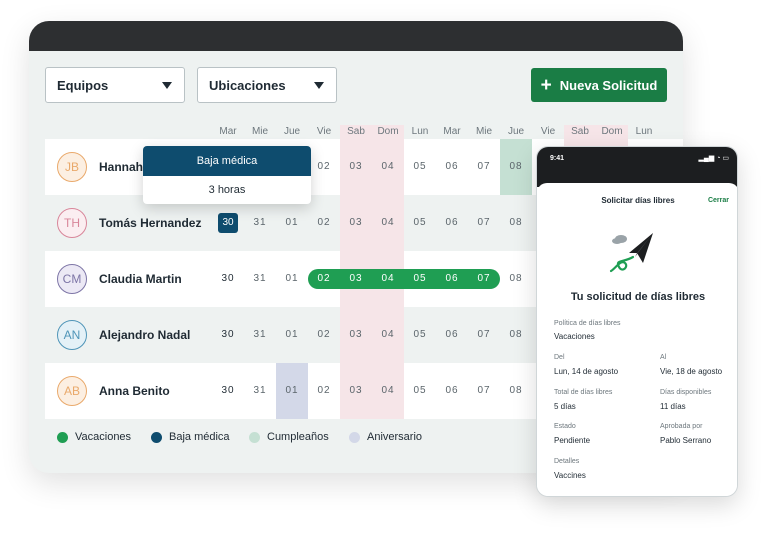 The image size is (773, 537). Describe the element at coordinates (570, 475) in the screenshot. I see `details-value: Vaccines` at that location.